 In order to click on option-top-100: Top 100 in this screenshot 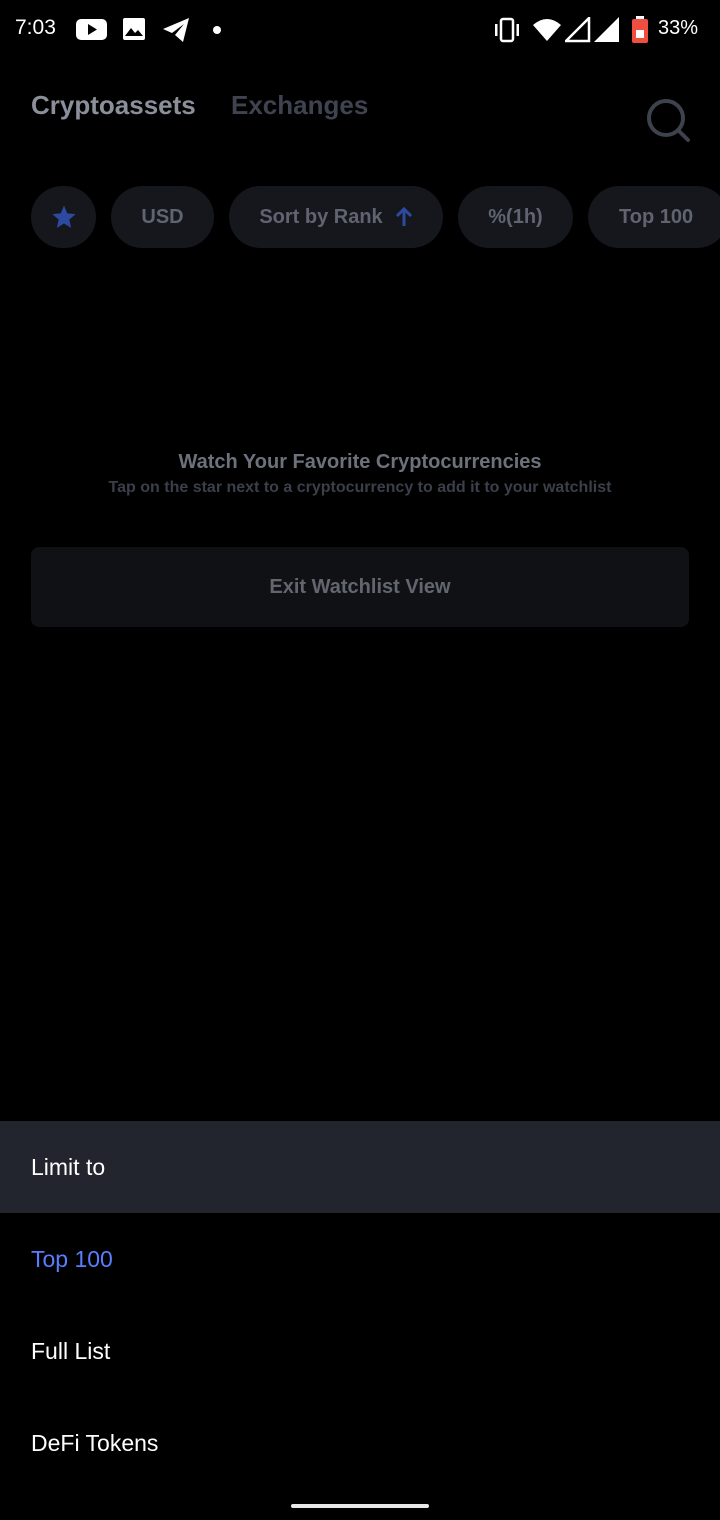, I will do `click(360, 1259)`.